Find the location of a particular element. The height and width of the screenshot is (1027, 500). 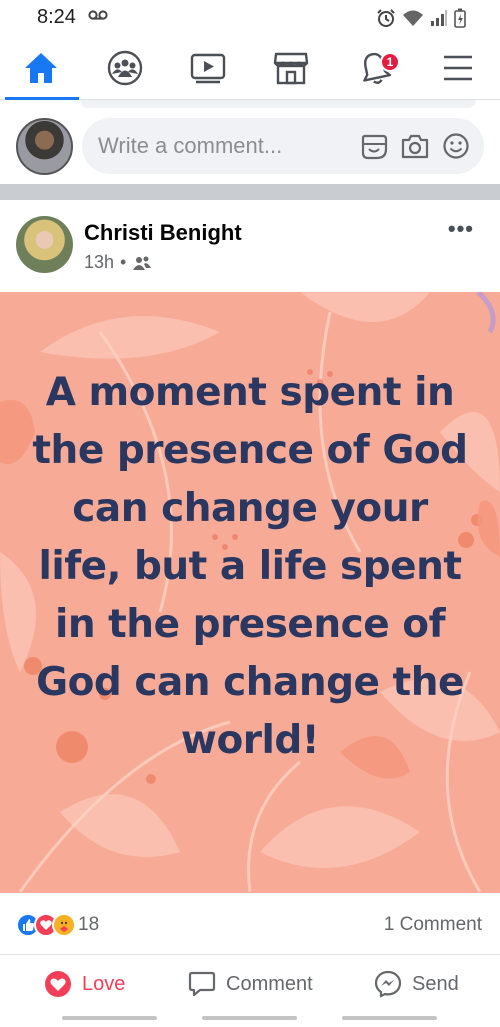

friends-icon is located at coordinates (142, 263).